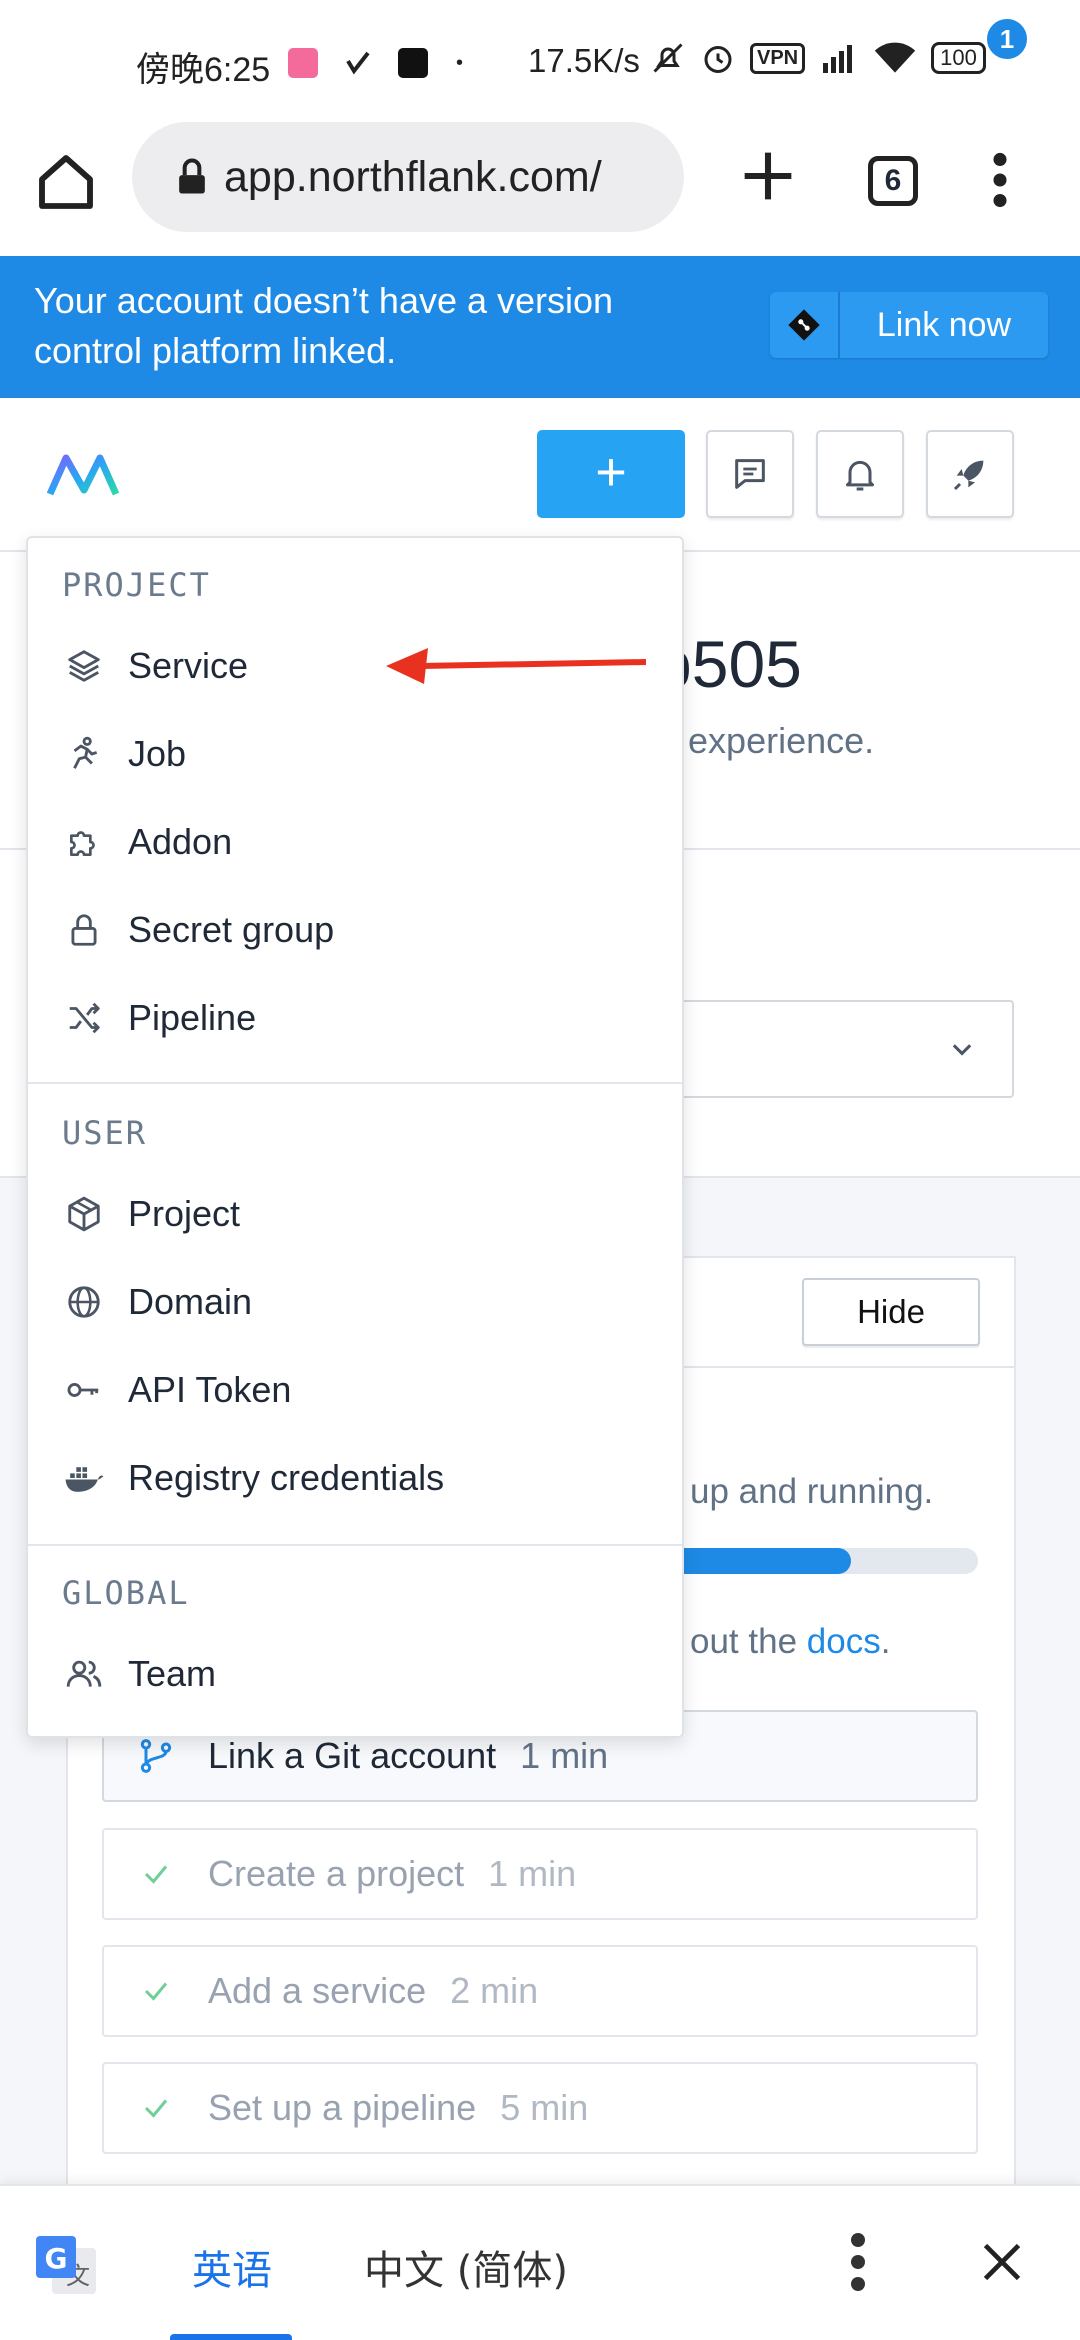  I want to click on menu-item-team: Team, so click(355, 1674).